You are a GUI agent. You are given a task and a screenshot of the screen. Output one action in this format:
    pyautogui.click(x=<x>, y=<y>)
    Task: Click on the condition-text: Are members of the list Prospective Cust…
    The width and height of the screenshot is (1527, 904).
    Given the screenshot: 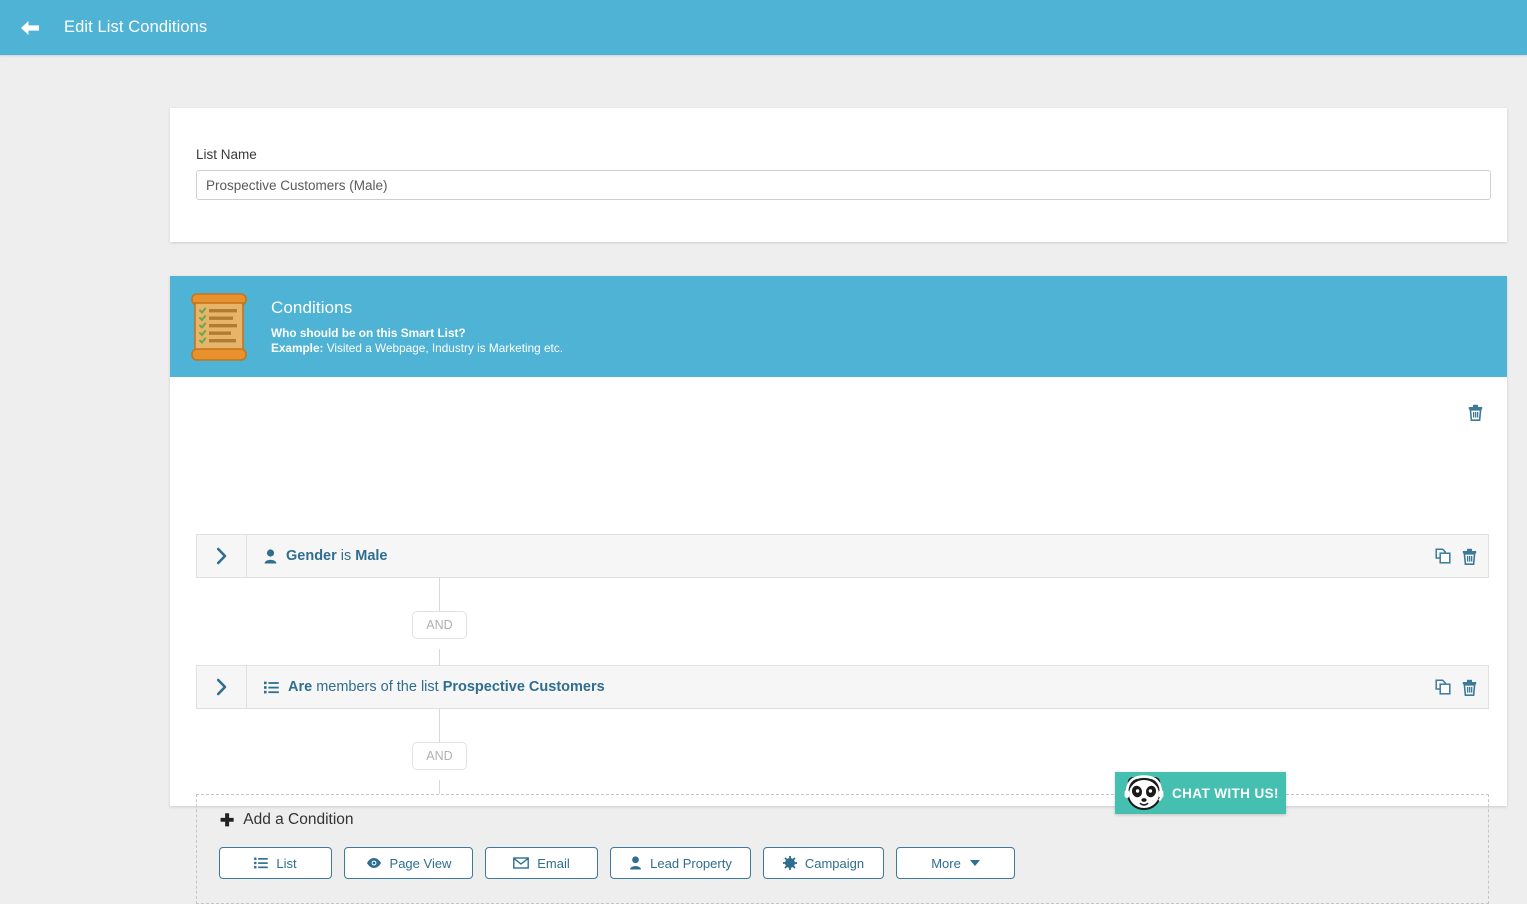 What is the action you would take?
    pyautogui.click(x=434, y=687)
    